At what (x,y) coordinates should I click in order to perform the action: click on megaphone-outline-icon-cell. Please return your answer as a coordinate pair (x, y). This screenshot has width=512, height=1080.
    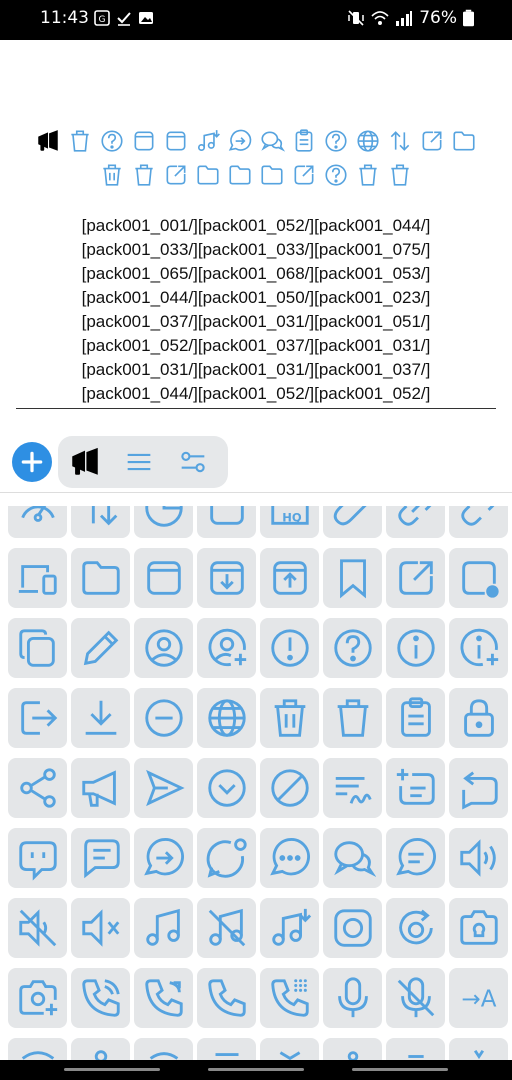
    Looking at the image, I should click on (100, 788).